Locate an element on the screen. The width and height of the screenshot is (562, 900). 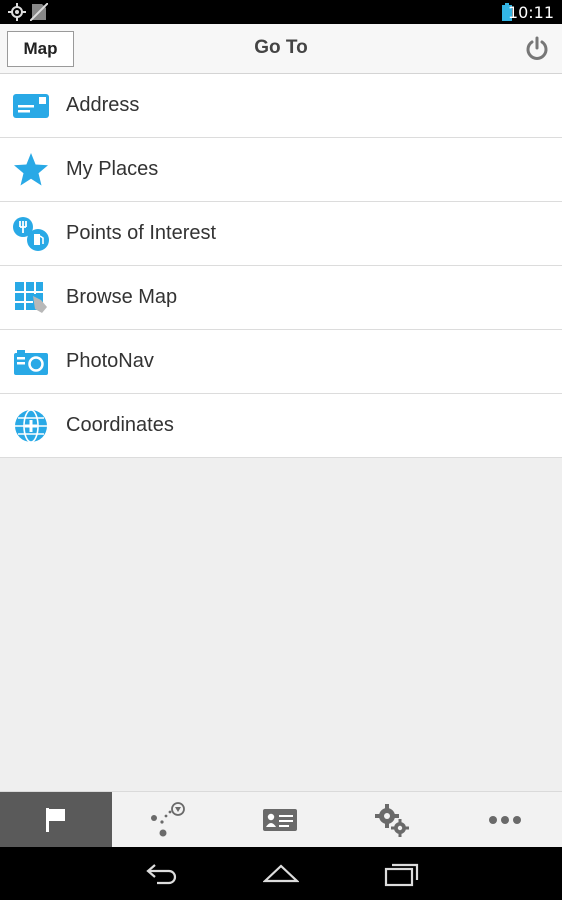
status-bar: 10:11 is located at coordinates (281, 12).